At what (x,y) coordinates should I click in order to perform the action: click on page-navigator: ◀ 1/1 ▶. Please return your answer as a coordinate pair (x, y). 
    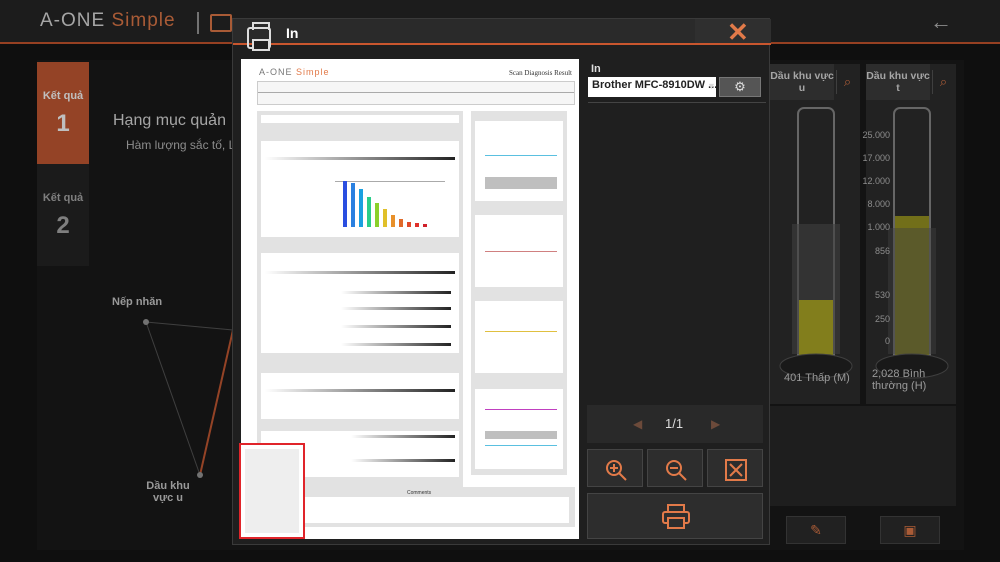
    Looking at the image, I should click on (675, 424).